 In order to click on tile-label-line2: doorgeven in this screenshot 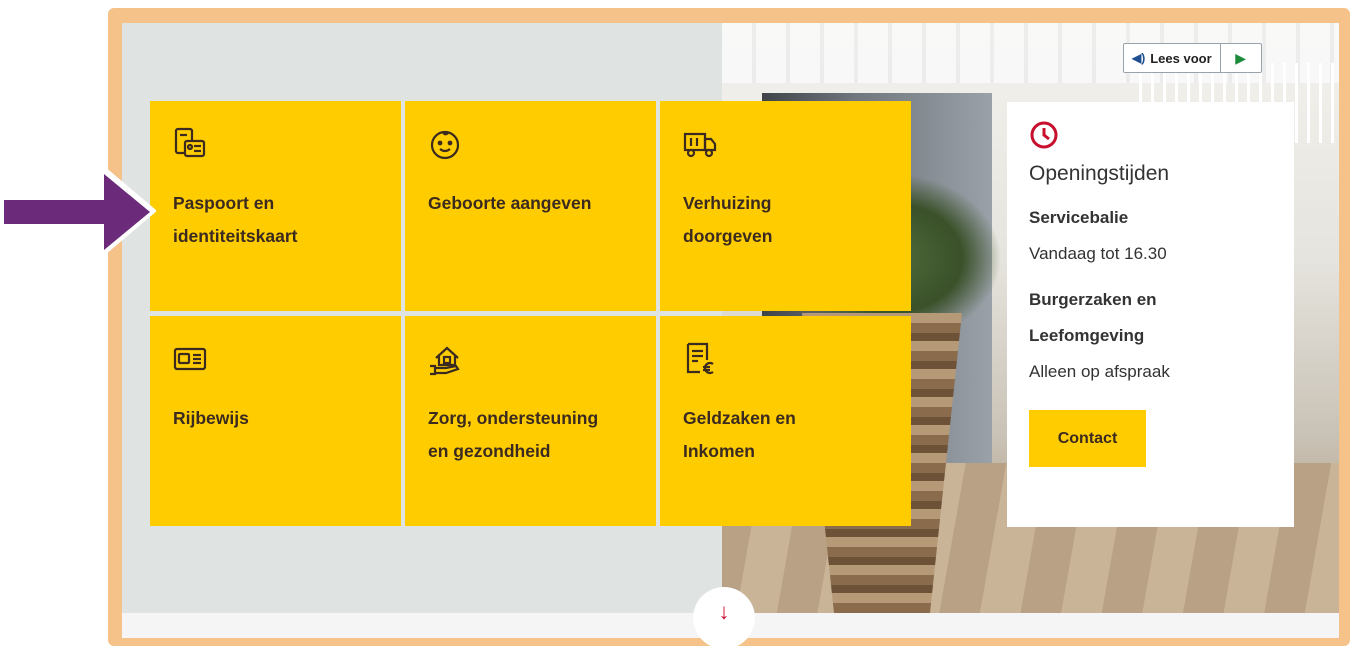, I will do `click(728, 236)`.